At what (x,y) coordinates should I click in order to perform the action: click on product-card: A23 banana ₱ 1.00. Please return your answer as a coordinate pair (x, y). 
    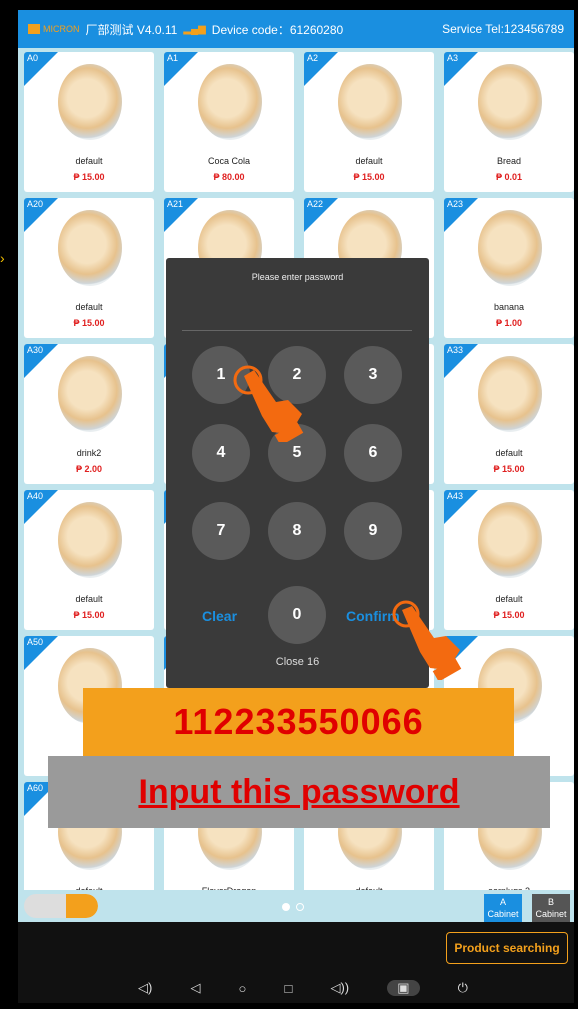
    Looking at the image, I should click on (509, 268).